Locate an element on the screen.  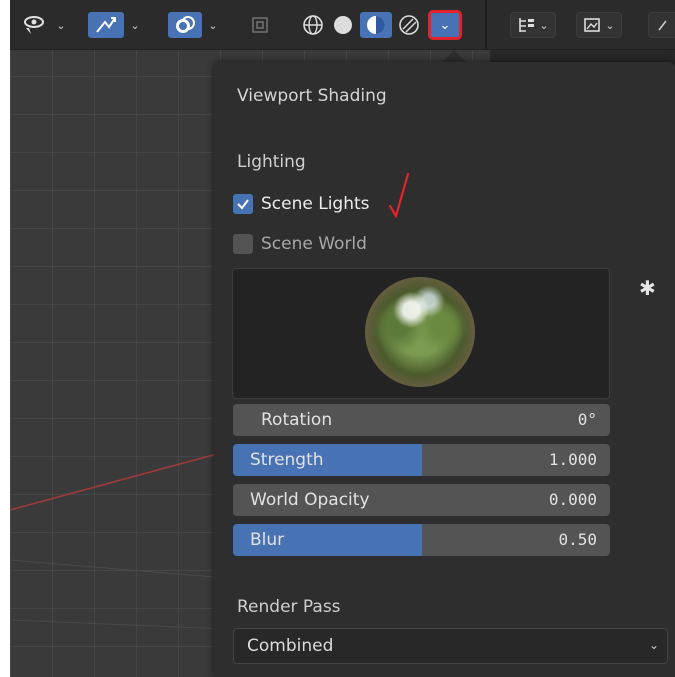
viewport-header: ⌄ ⌄ ⌄ ⌄ ⌄ ⌄ is located at coordinates (342, 25).